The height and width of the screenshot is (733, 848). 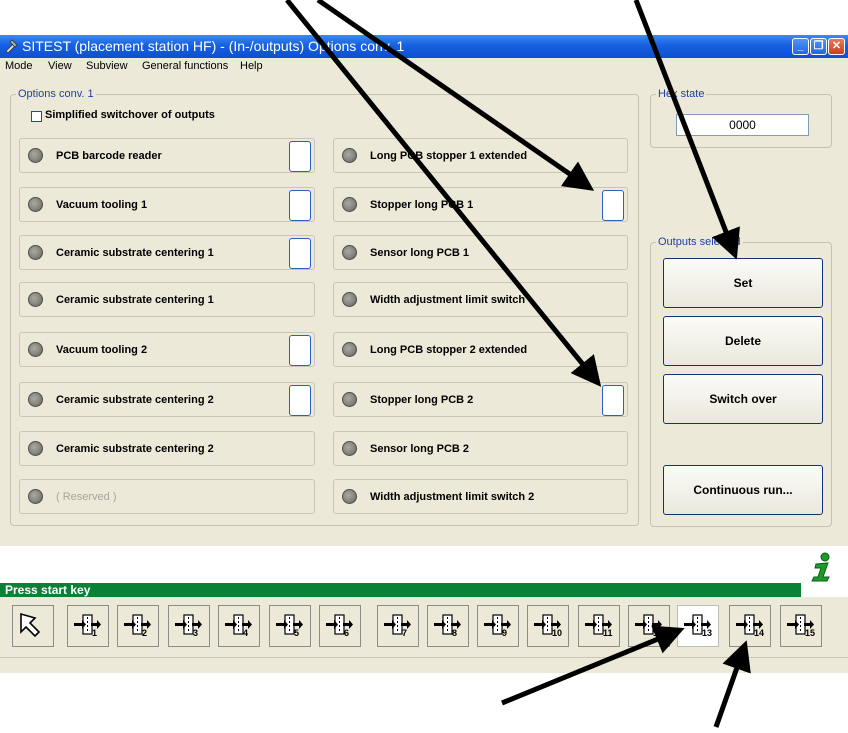 I want to click on delete-button: Delete, so click(x=743, y=341).